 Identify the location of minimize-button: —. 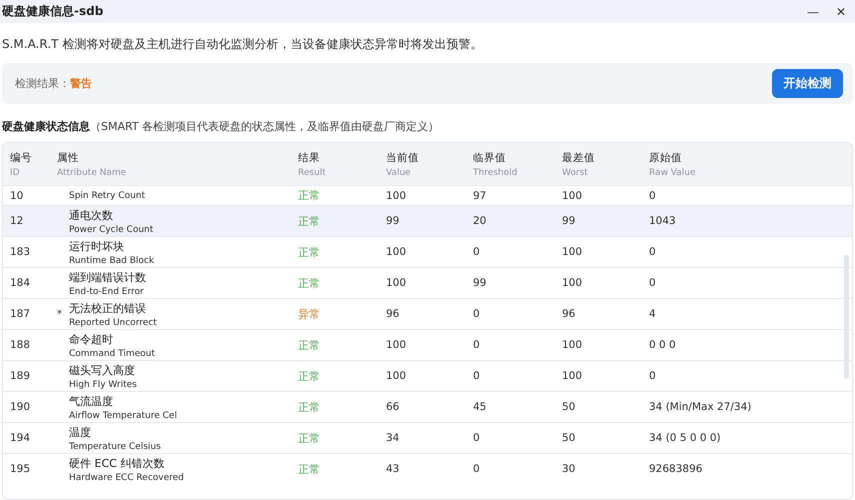
(813, 11).